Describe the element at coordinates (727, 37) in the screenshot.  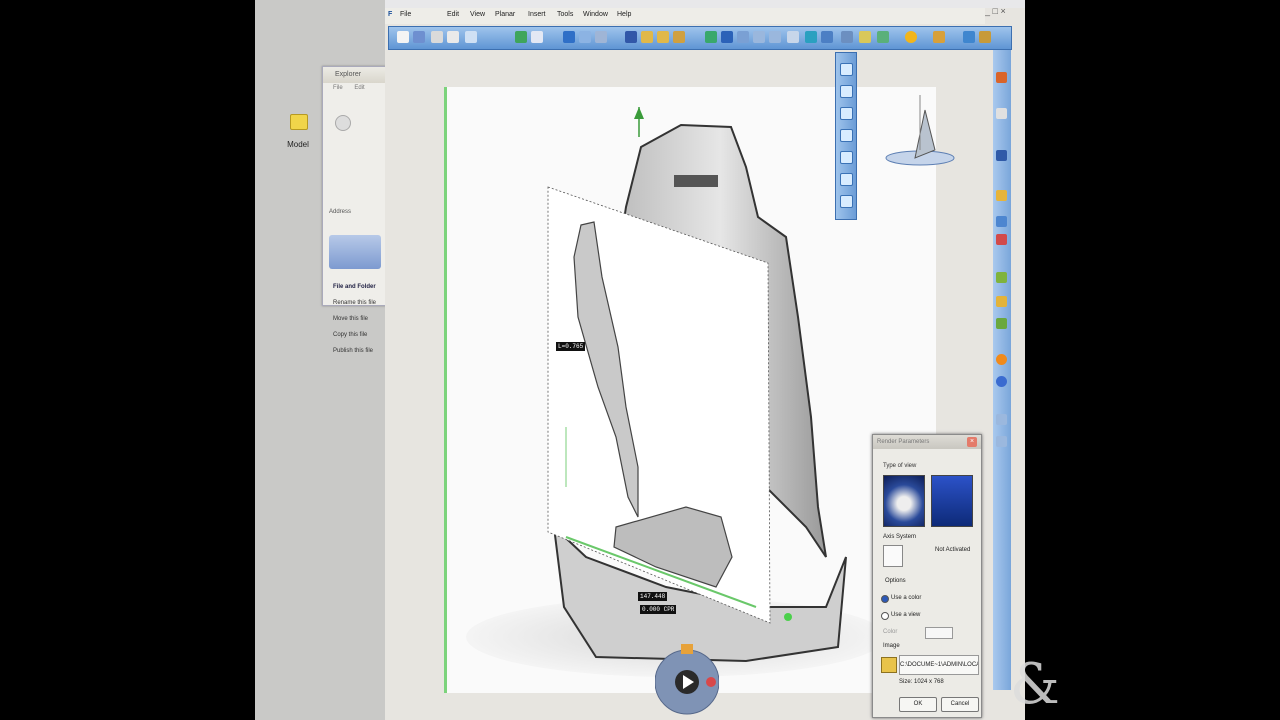
I see `pan-icon` at that location.